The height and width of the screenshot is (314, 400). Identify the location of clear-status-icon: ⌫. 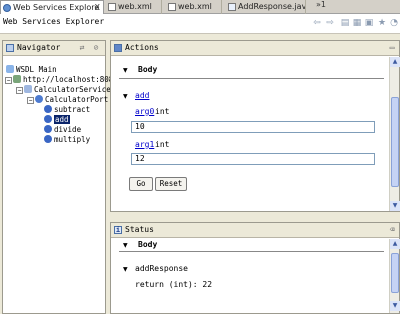
(392, 230).